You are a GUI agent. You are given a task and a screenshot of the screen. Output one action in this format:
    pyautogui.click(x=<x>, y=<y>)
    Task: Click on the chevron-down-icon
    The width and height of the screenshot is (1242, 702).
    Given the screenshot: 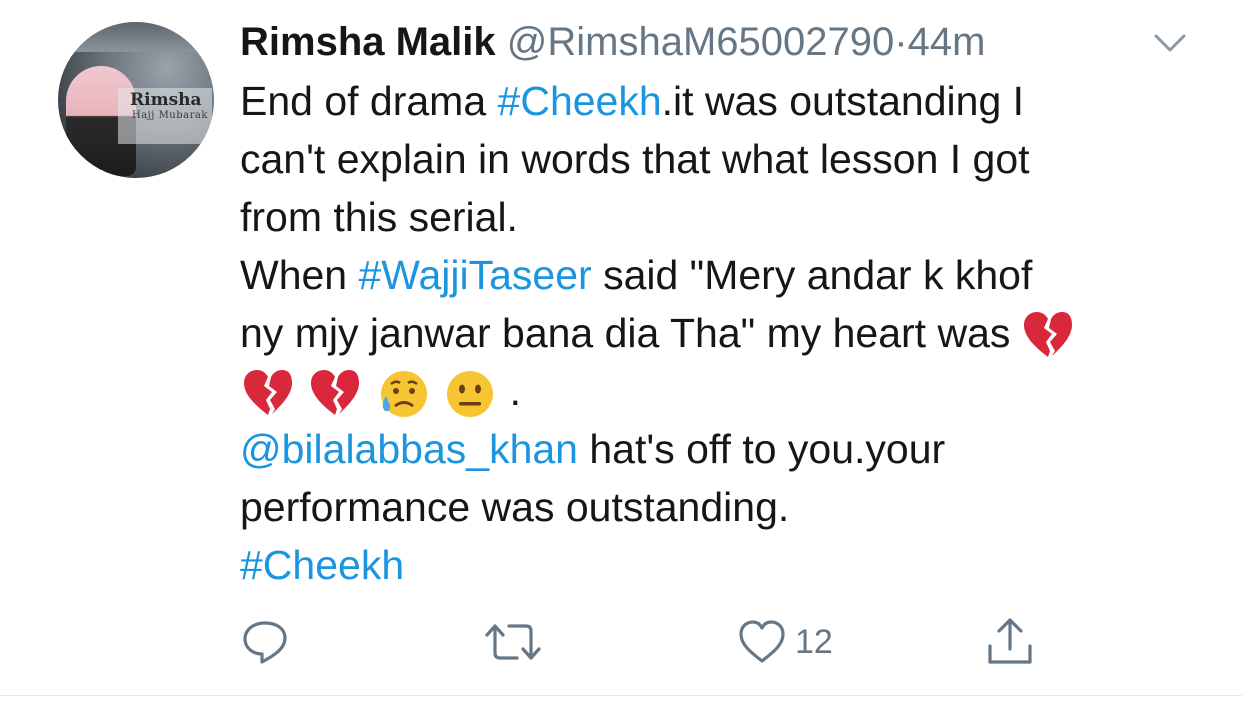 What is the action you would take?
    pyautogui.click(x=1170, y=43)
    